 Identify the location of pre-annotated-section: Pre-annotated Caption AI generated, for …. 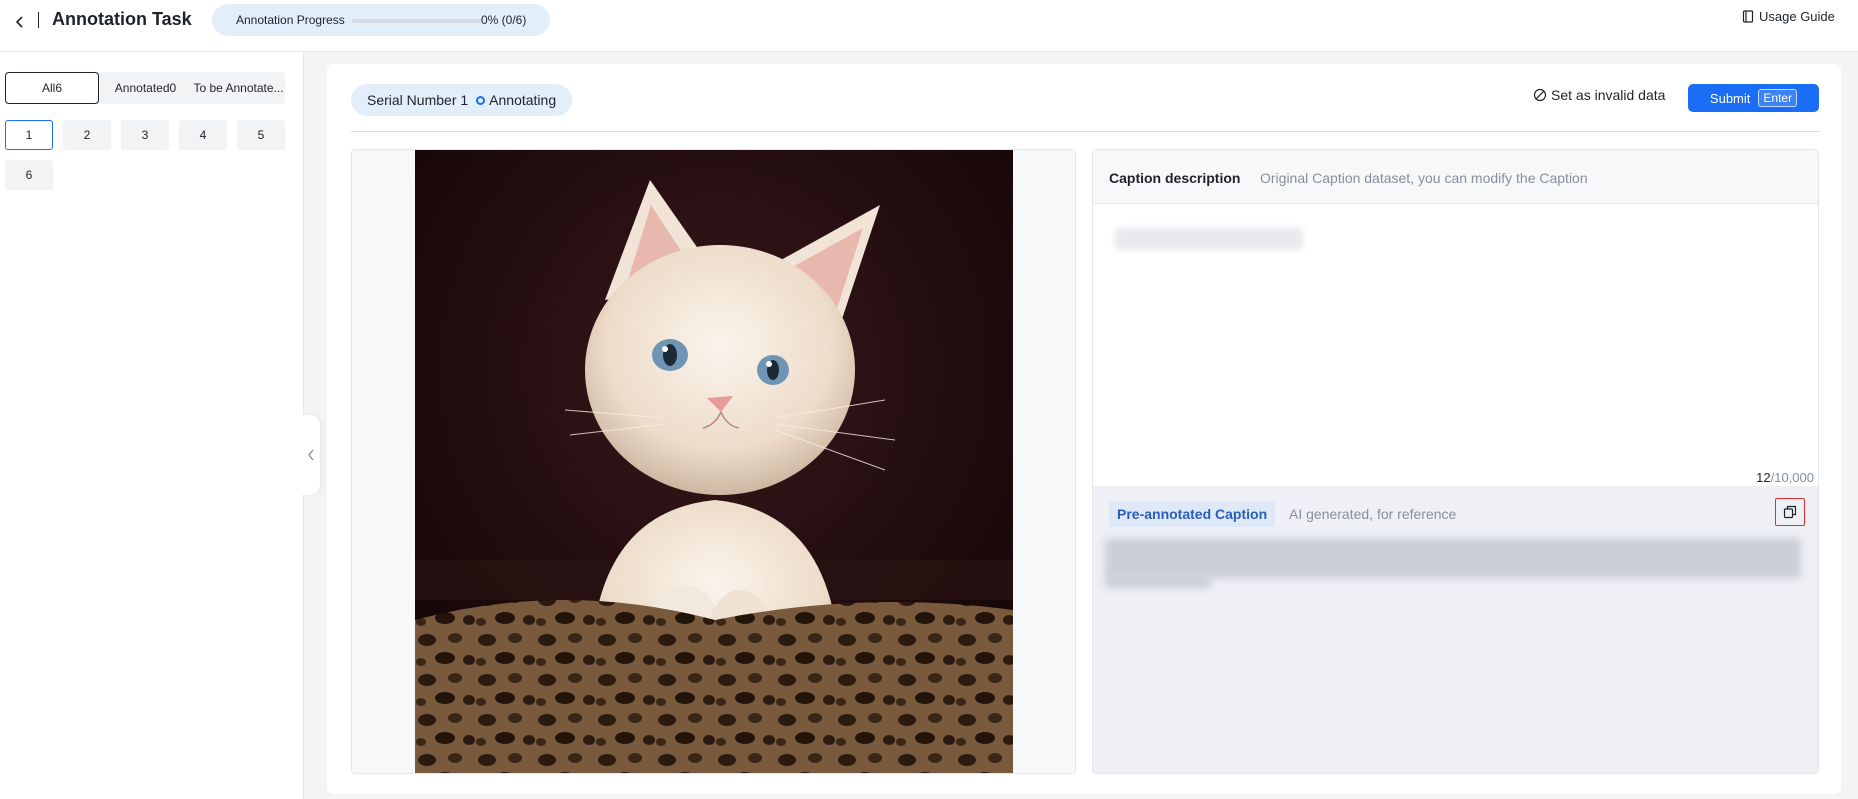
(1455, 629).